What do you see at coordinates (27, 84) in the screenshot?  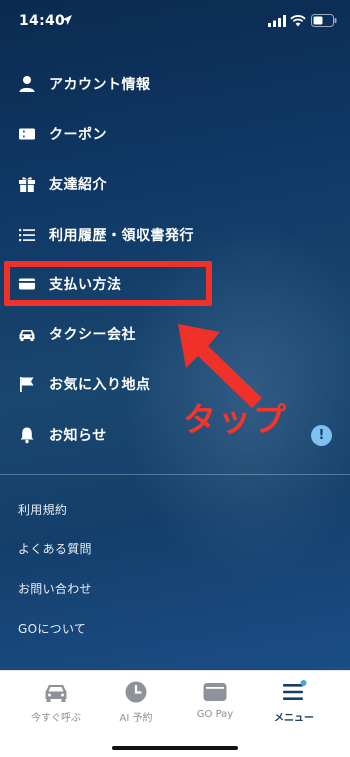 I see `person-icon` at bounding box center [27, 84].